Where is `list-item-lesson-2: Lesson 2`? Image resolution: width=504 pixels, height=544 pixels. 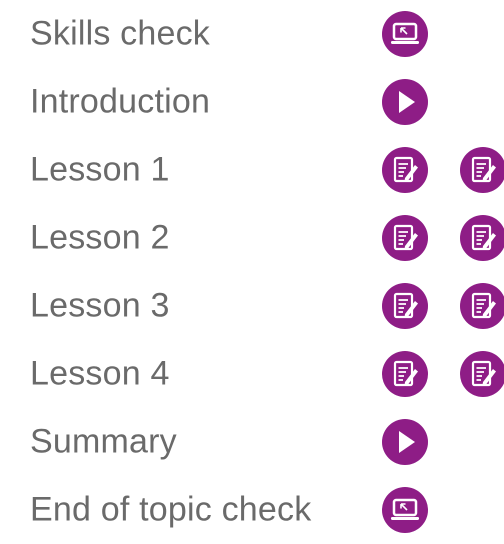
list-item-lesson-2: Lesson 2 is located at coordinates (252, 238).